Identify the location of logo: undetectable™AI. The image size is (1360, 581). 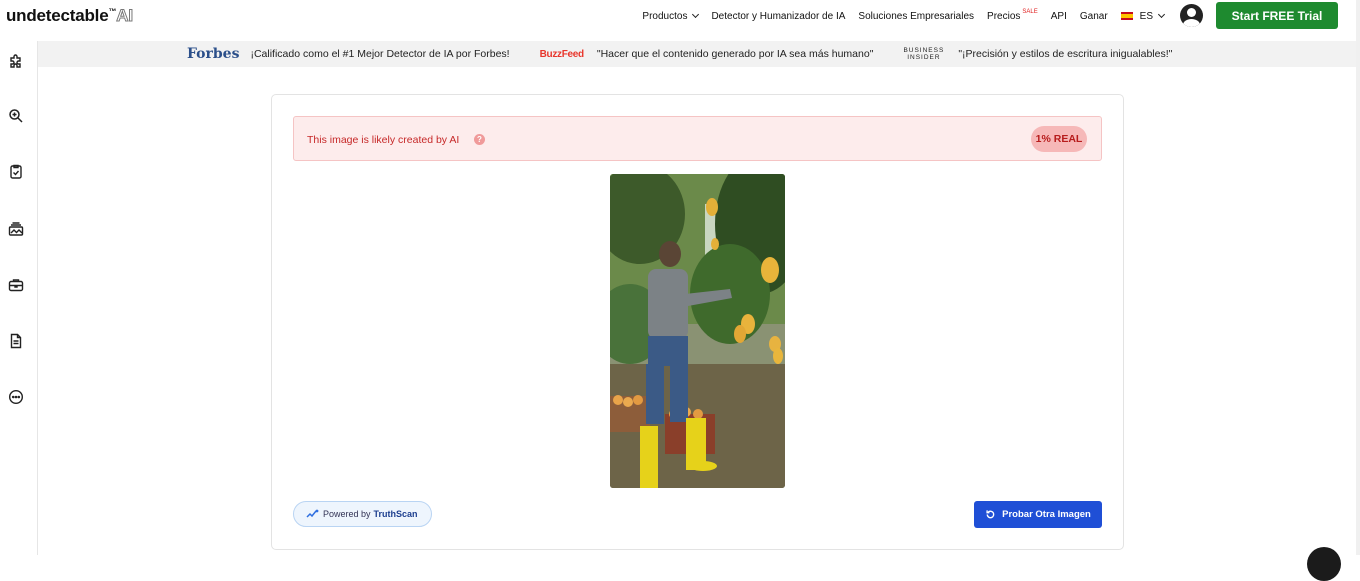
(70, 16).